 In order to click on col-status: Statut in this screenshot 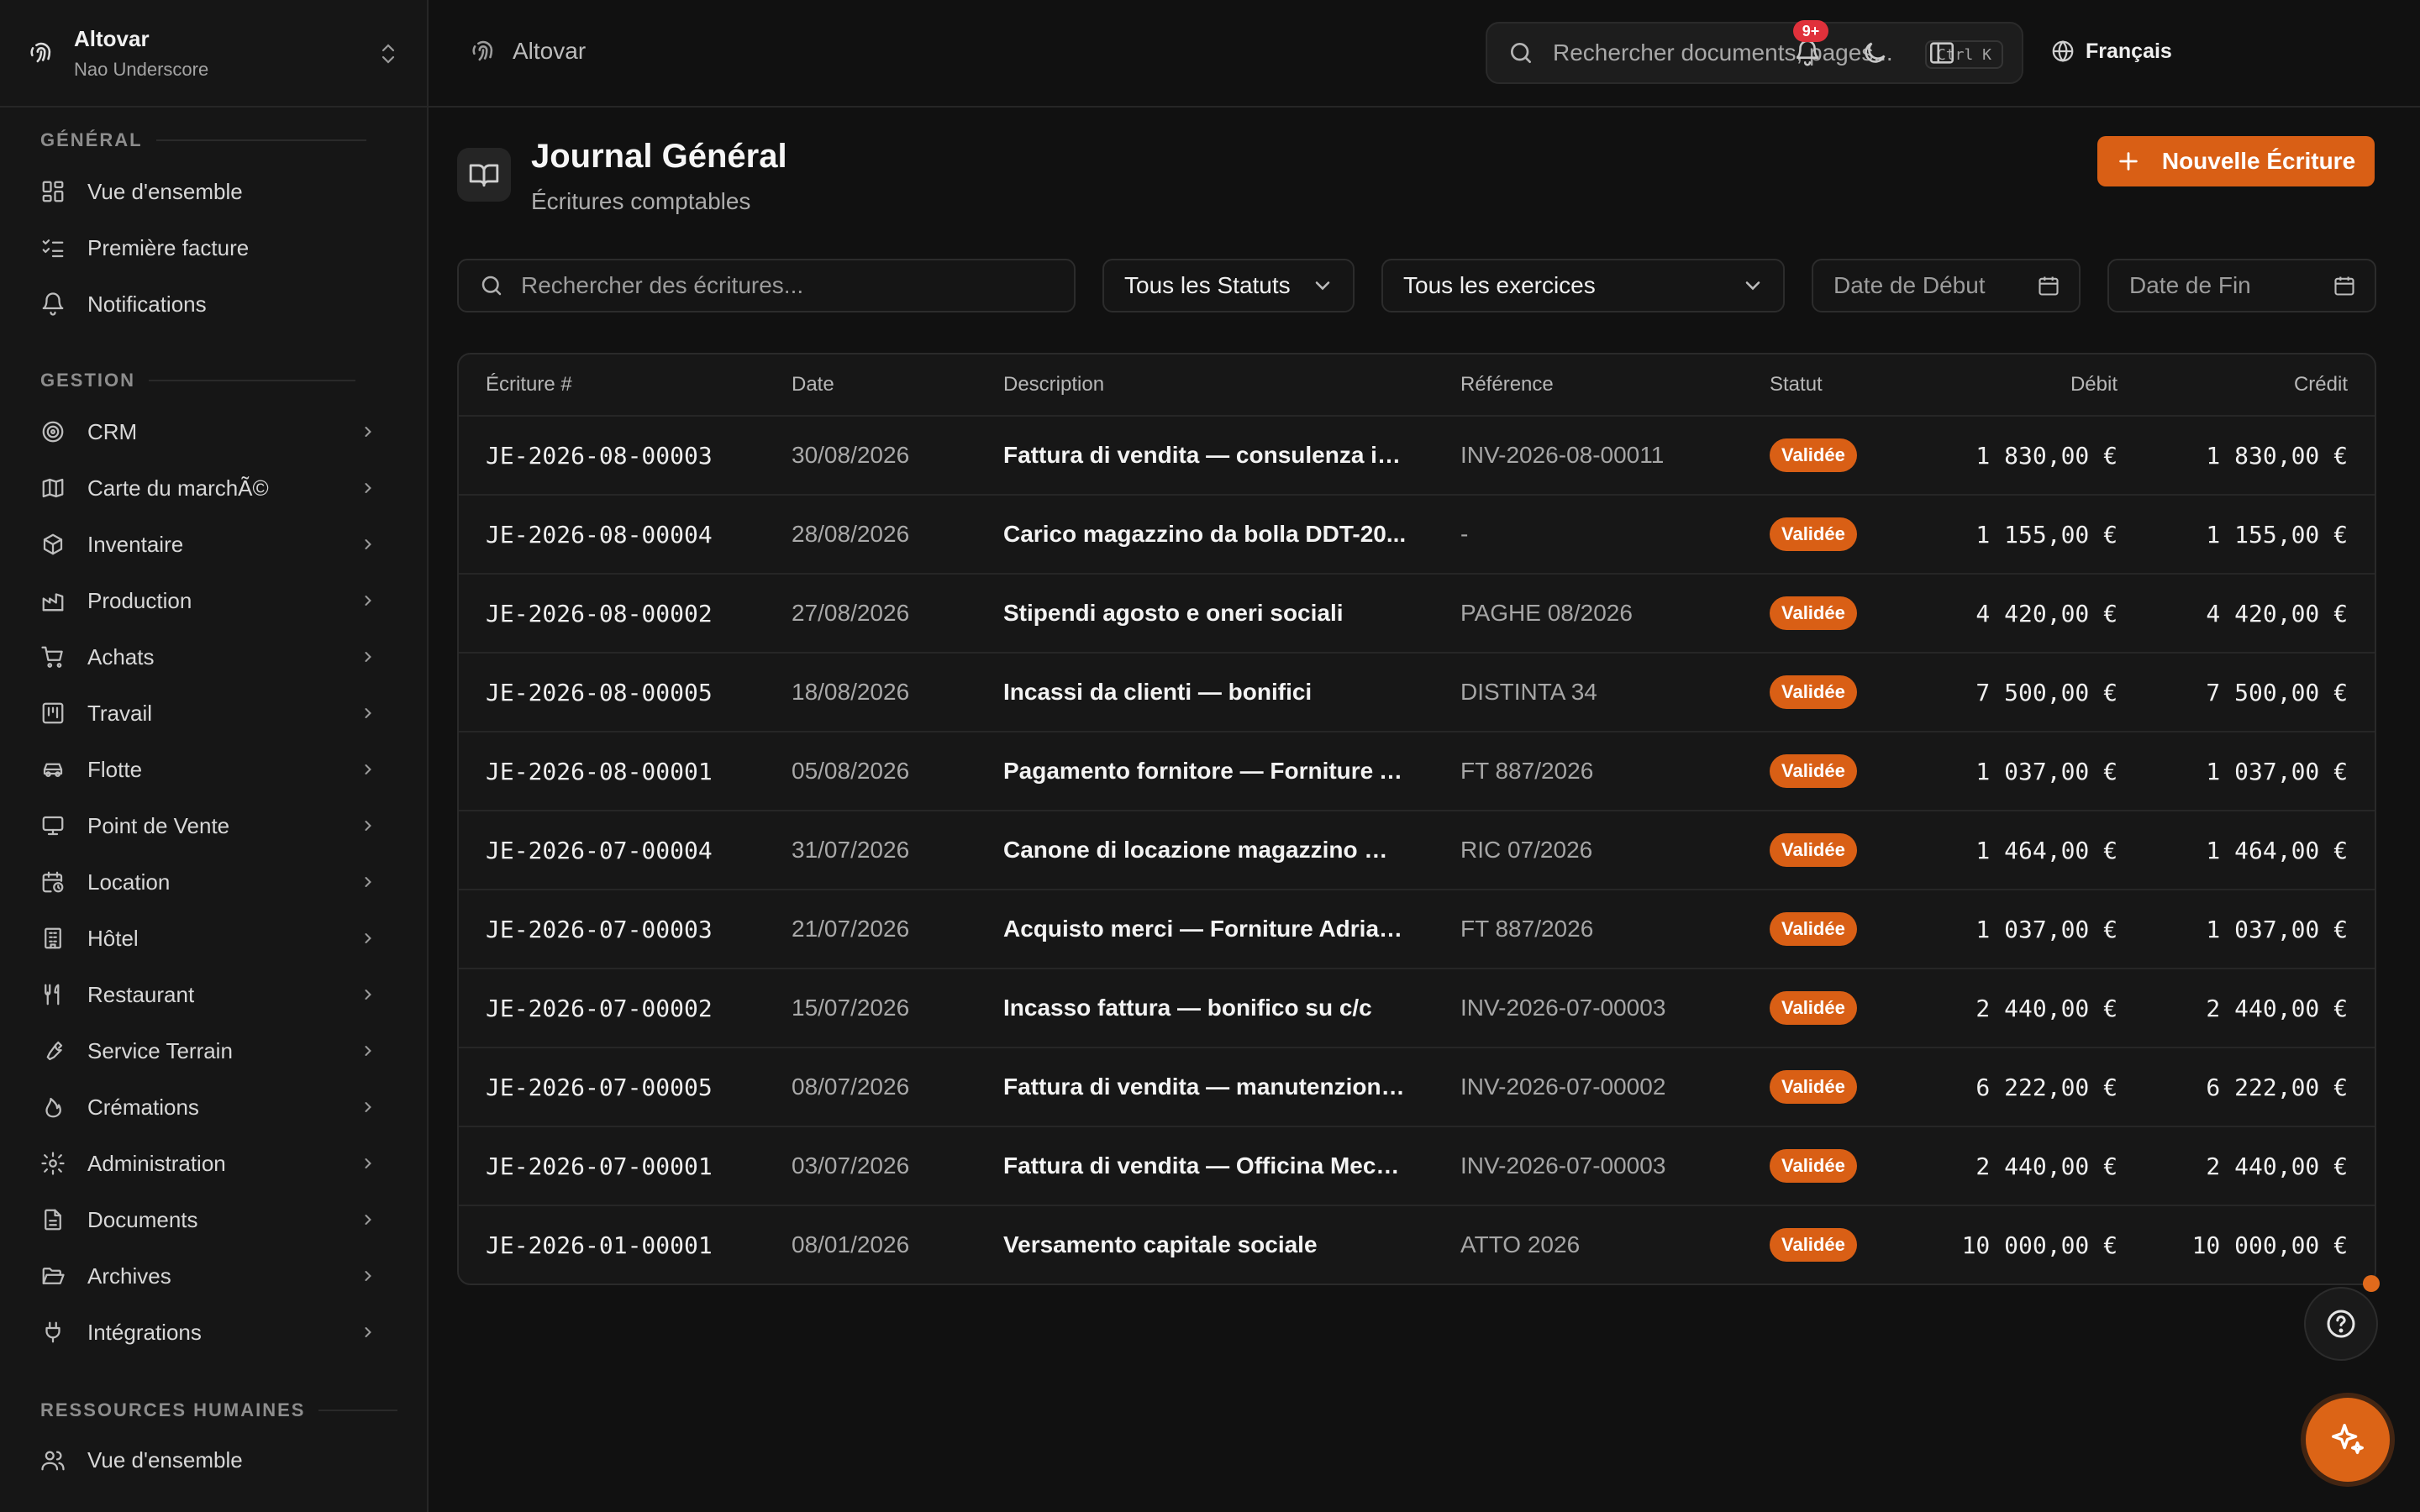, I will do `click(1797, 384)`.